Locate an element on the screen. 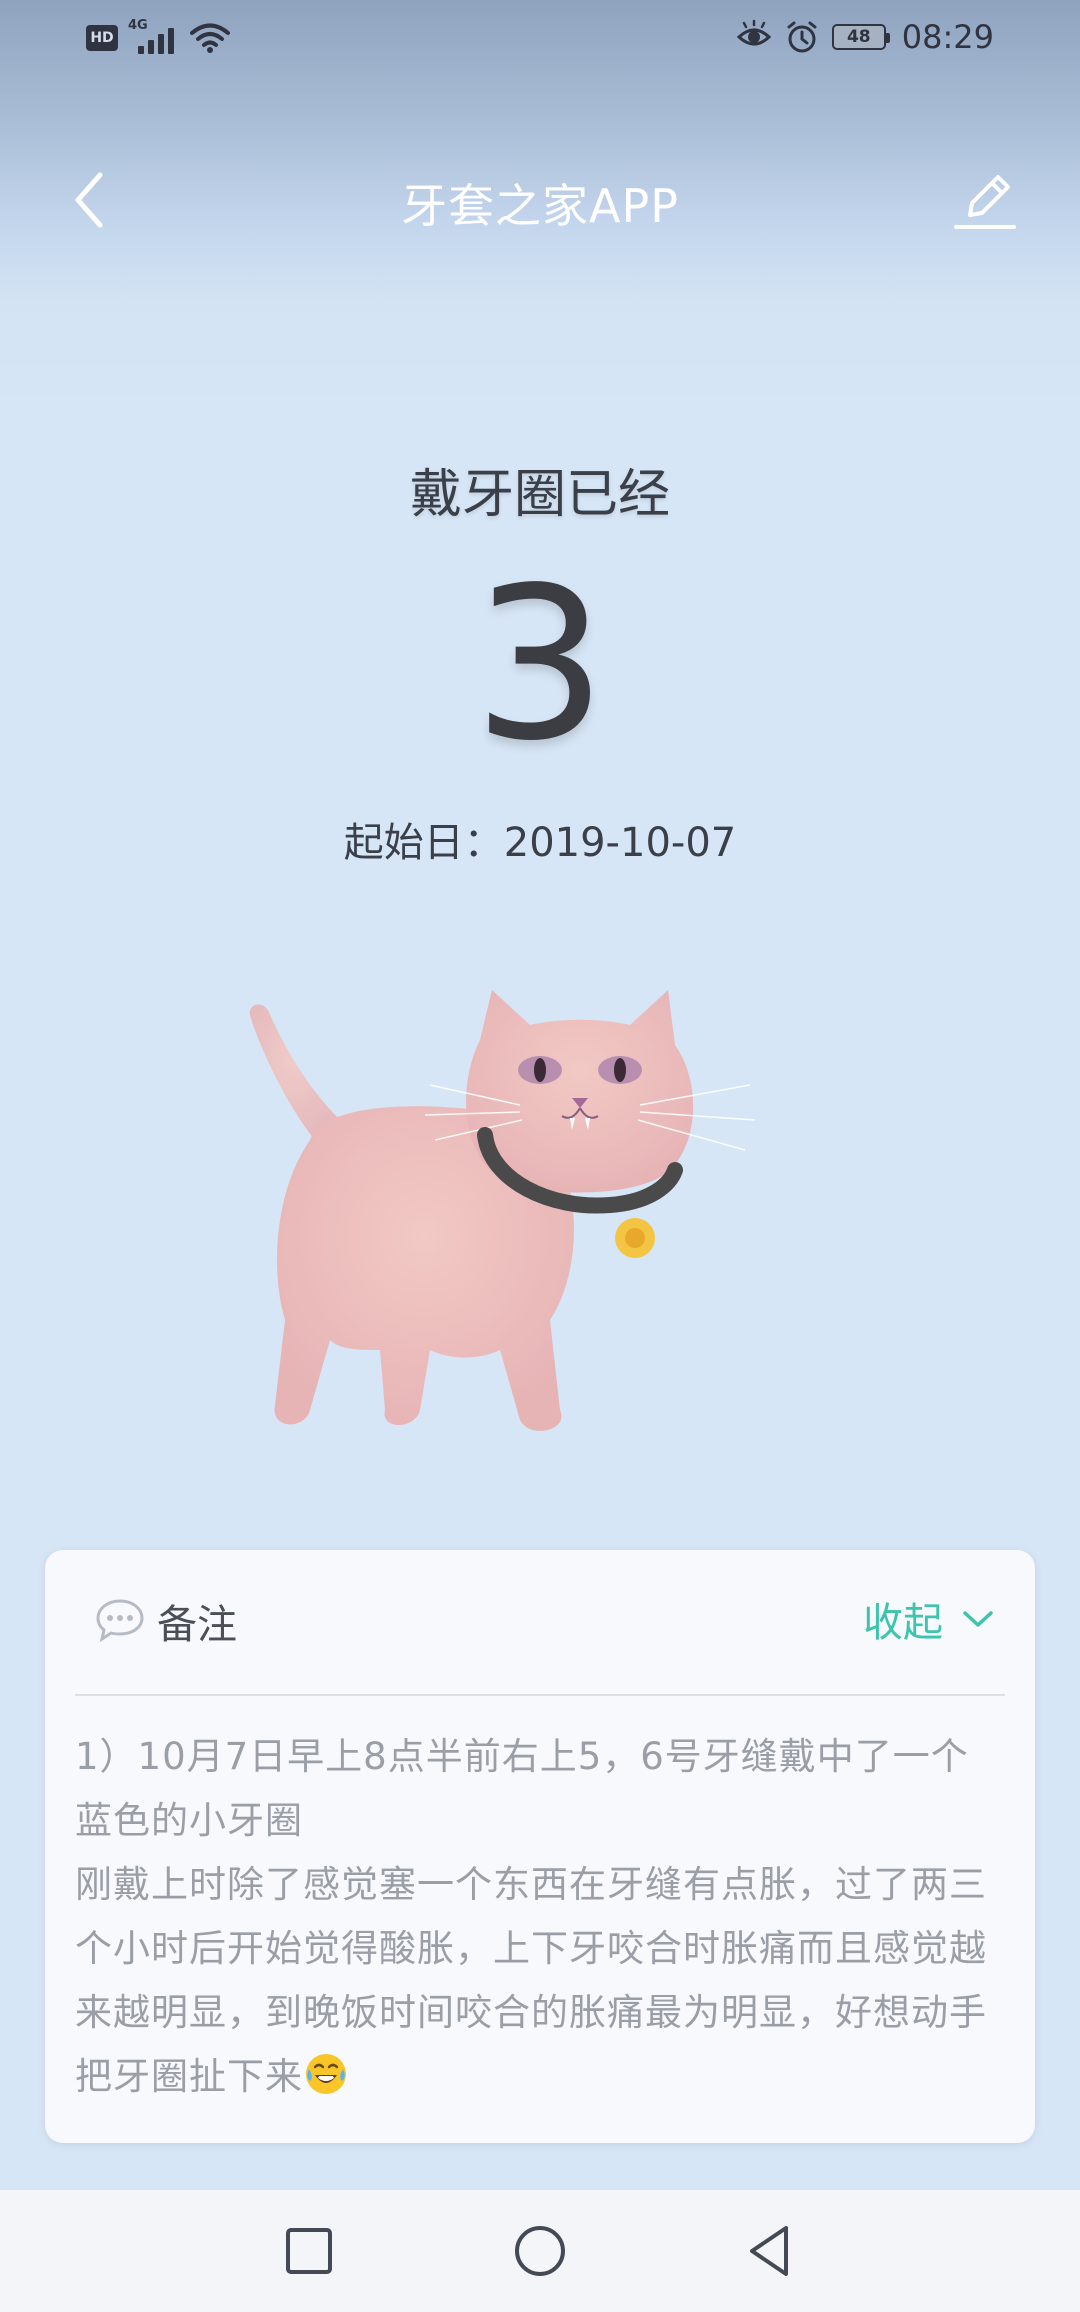  recent-apps-button is located at coordinates (309, 2251).